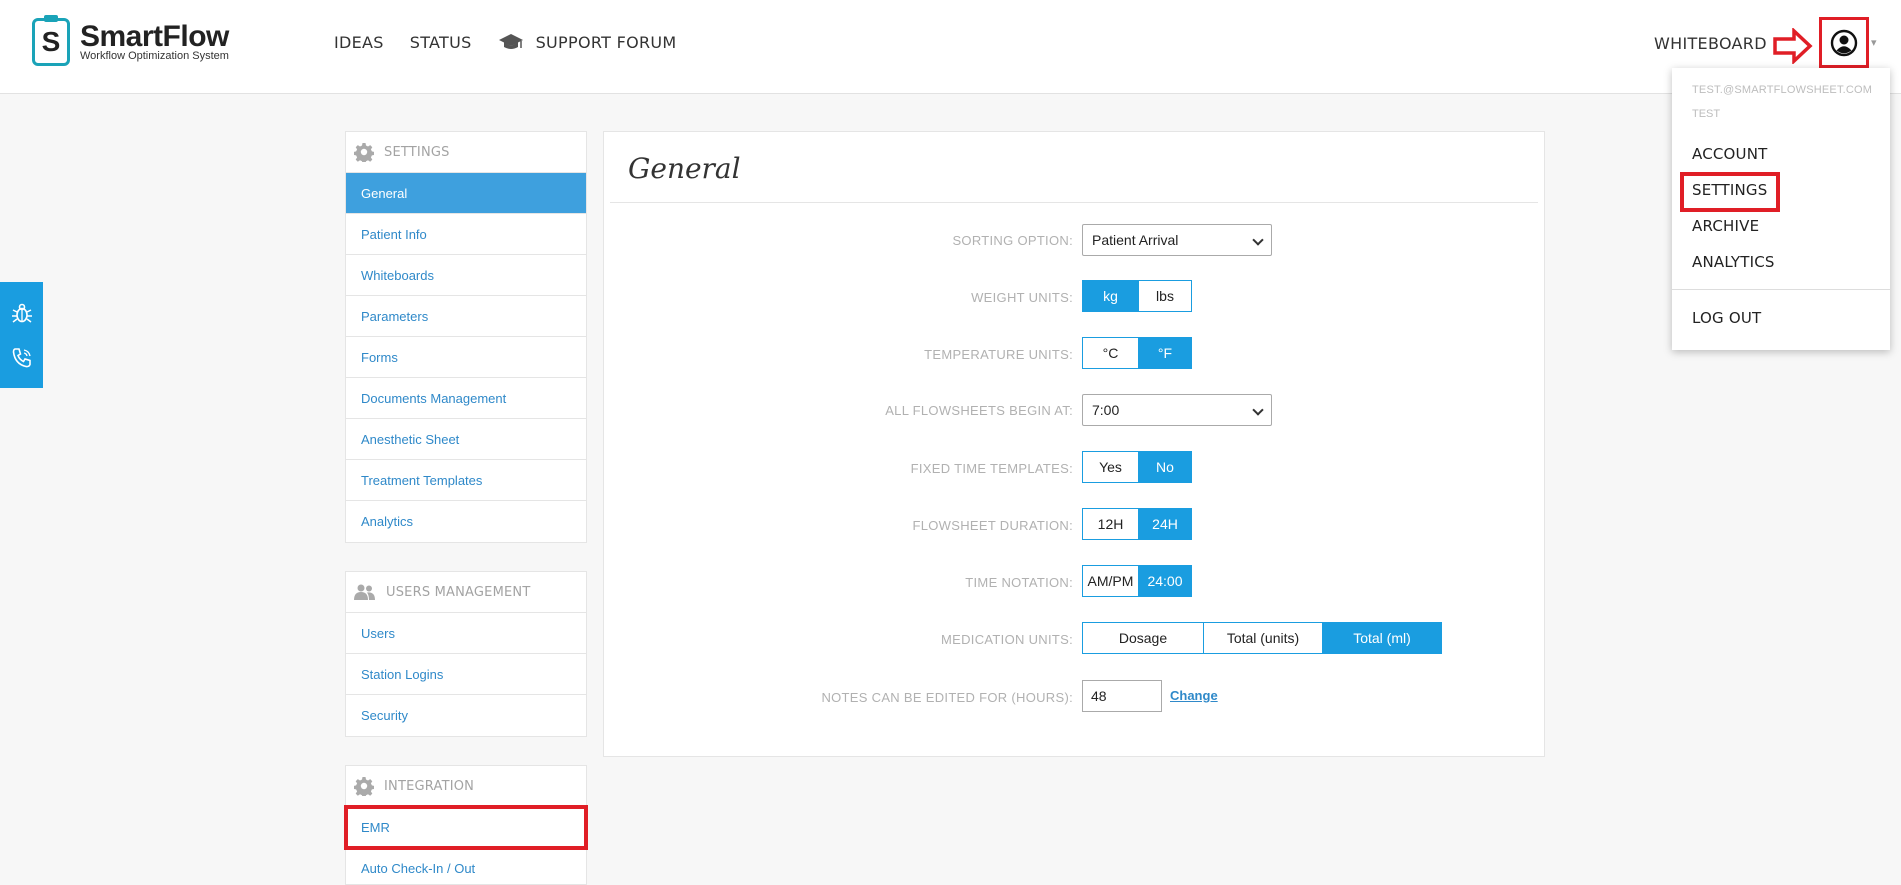 This screenshot has width=1901, height=885. Describe the element at coordinates (21, 335) in the screenshot. I see `side-support-tab` at that location.